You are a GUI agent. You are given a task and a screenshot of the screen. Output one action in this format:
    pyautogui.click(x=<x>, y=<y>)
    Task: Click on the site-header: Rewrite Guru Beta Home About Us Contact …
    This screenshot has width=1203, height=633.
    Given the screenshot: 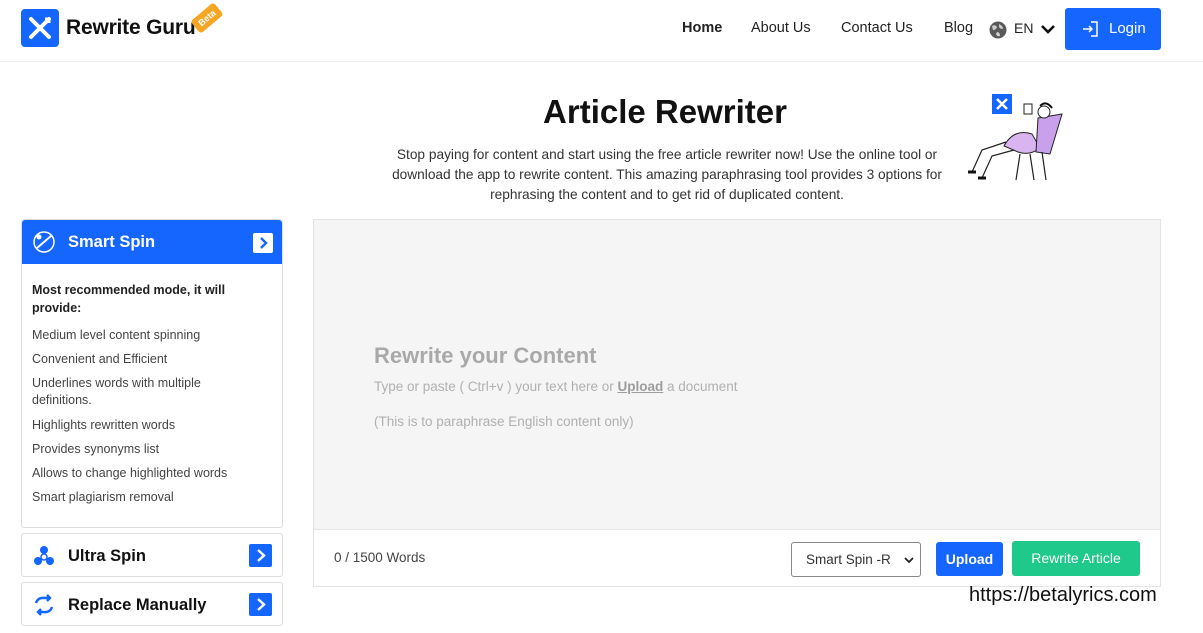 What is the action you would take?
    pyautogui.click(x=601, y=31)
    